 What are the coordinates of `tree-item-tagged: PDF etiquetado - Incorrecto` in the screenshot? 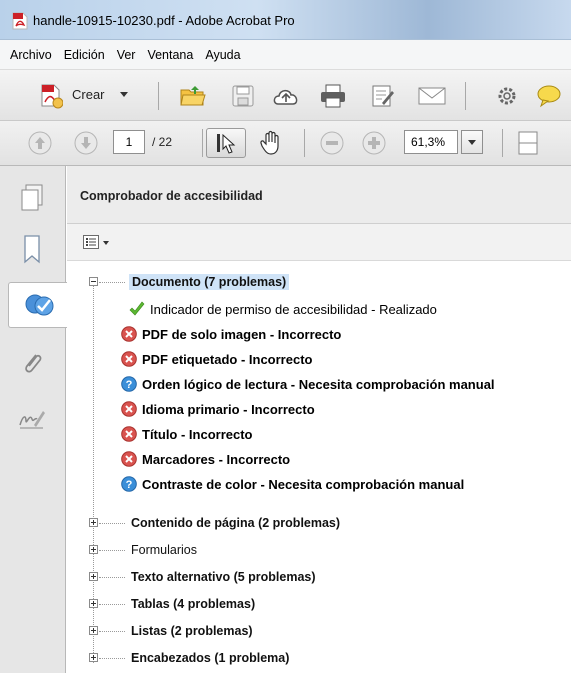 It's located at (216, 359).